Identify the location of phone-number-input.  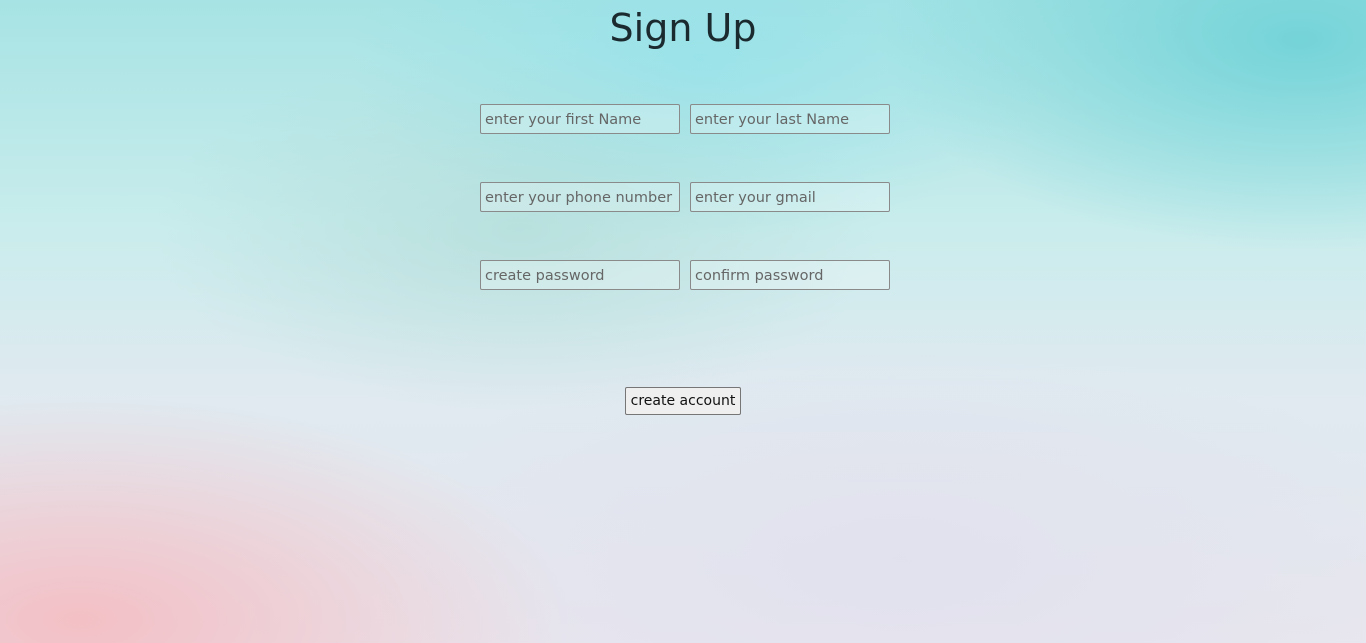
(580, 197).